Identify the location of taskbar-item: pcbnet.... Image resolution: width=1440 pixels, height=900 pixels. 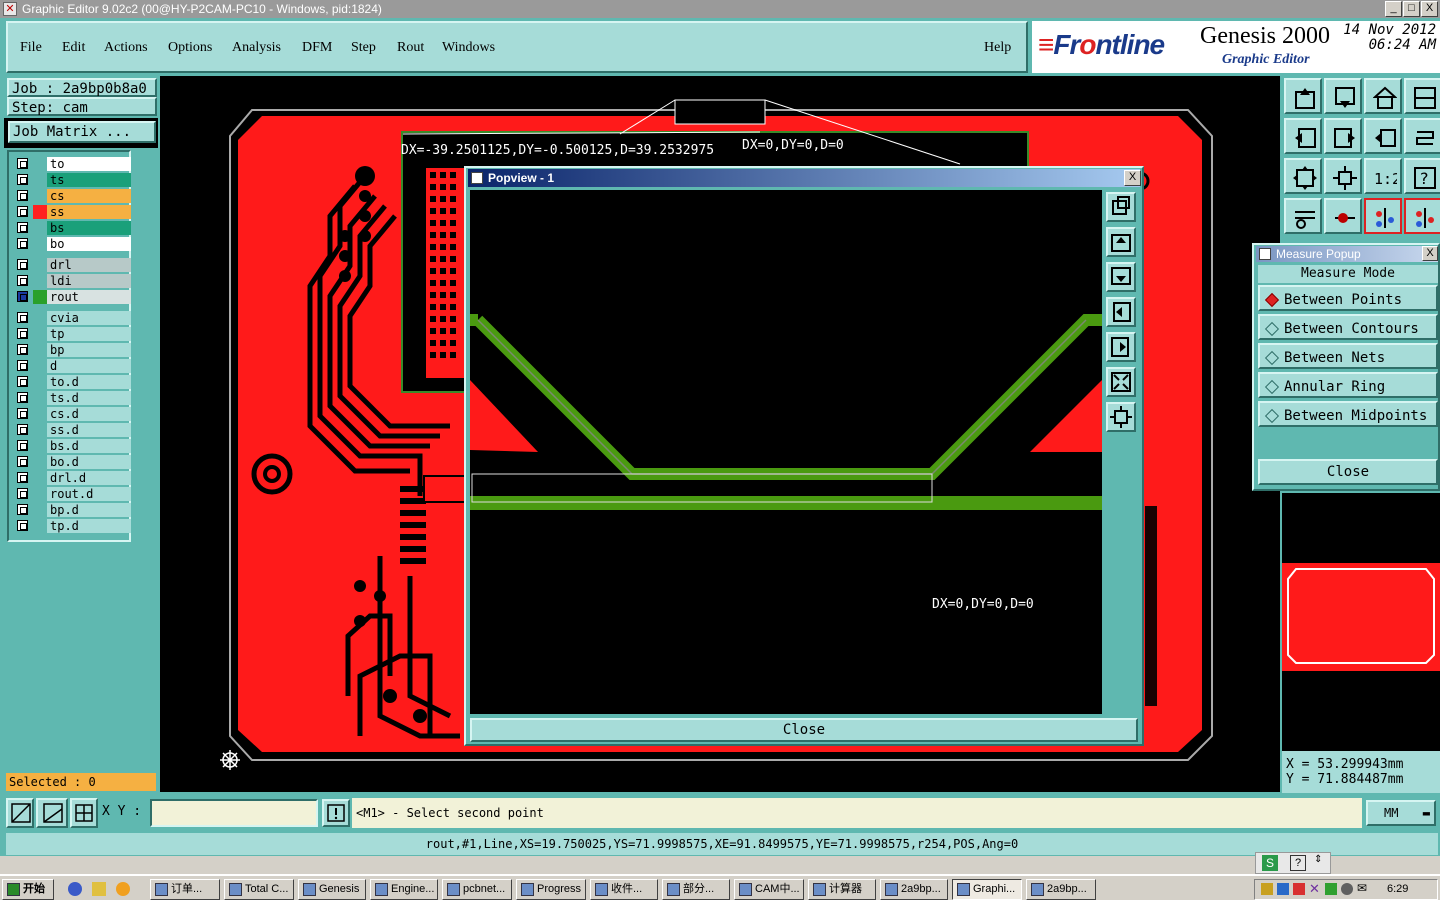
(477, 889).